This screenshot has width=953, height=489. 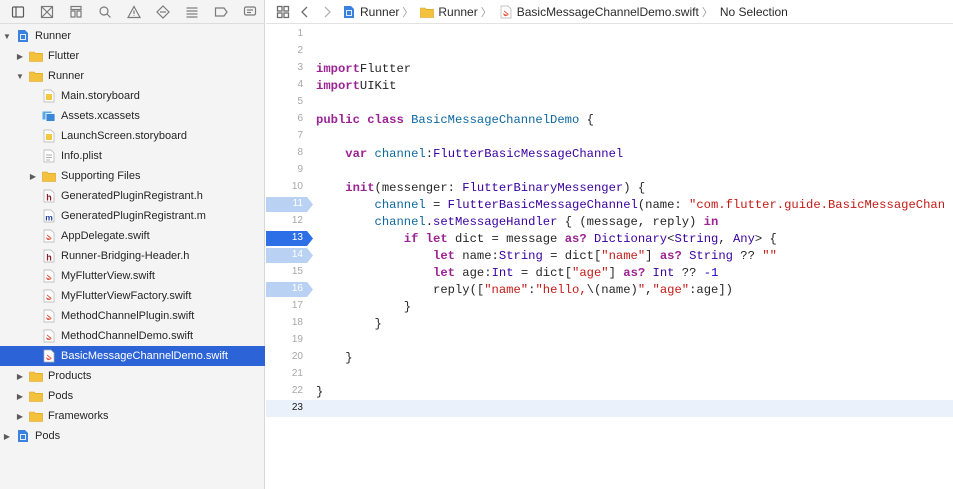 What do you see at coordinates (291, 272) in the screenshot?
I see `line-gutter: 15` at bounding box center [291, 272].